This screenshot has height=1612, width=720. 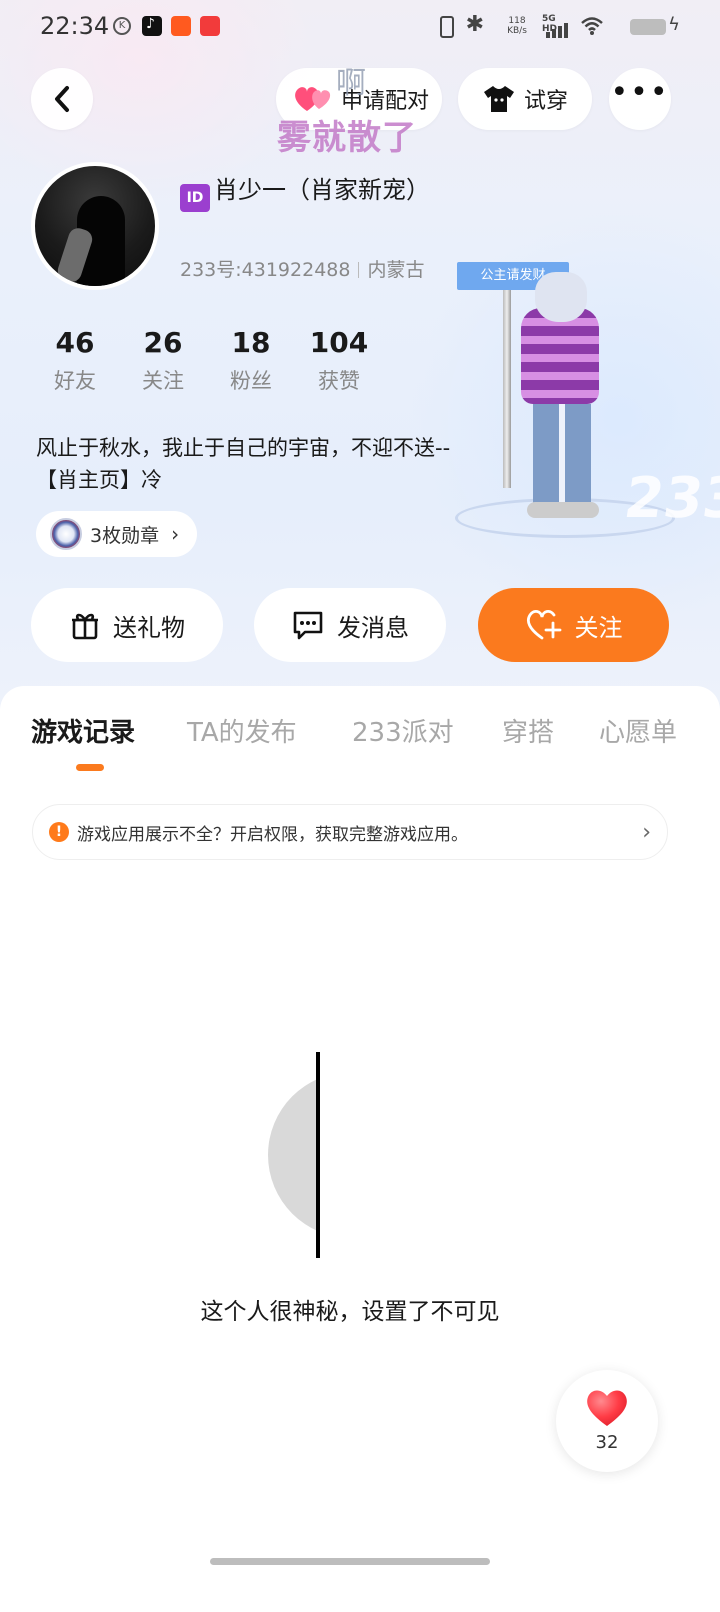 I want to click on tab-ta-posts: TA的发布, so click(x=242, y=730).